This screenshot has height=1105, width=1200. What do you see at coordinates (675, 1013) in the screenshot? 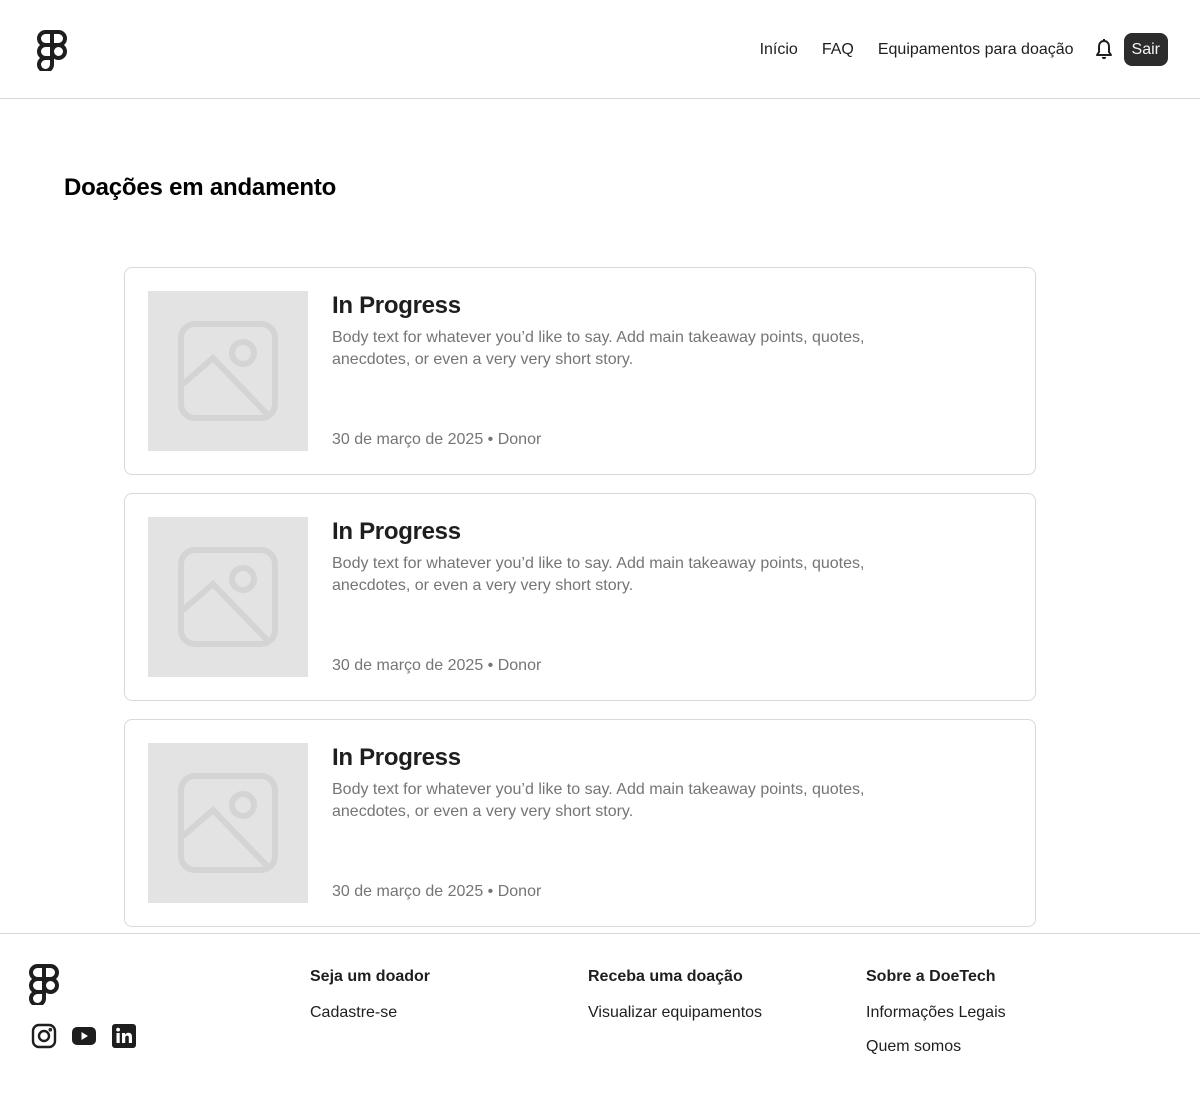
I see `footer-link-visualizar-equipamentos: Visualizar equipamentos` at bounding box center [675, 1013].